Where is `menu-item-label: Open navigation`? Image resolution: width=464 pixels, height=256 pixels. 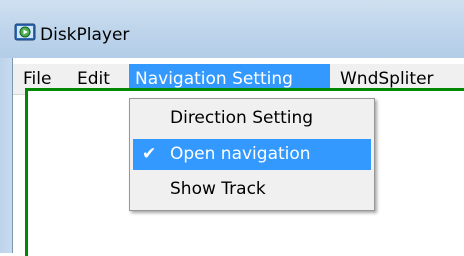 menu-item-label: Open navigation is located at coordinates (240, 154).